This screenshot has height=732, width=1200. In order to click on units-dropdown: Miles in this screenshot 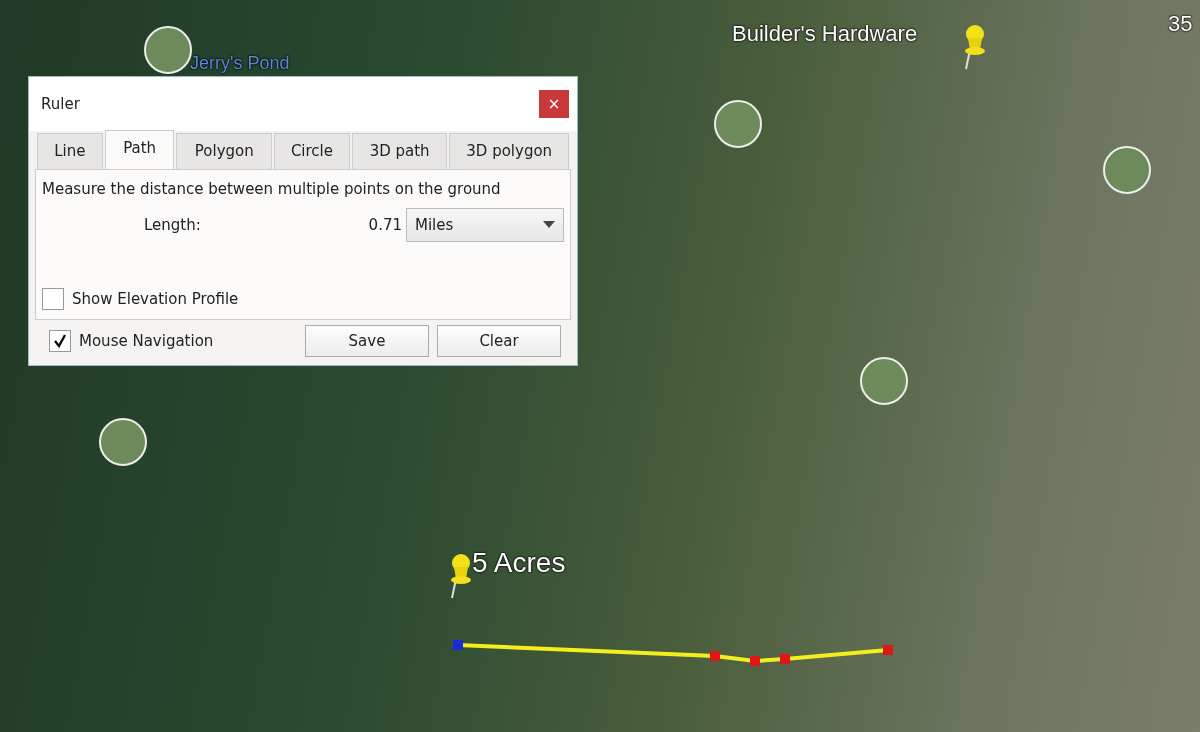, I will do `click(485, 225)`.